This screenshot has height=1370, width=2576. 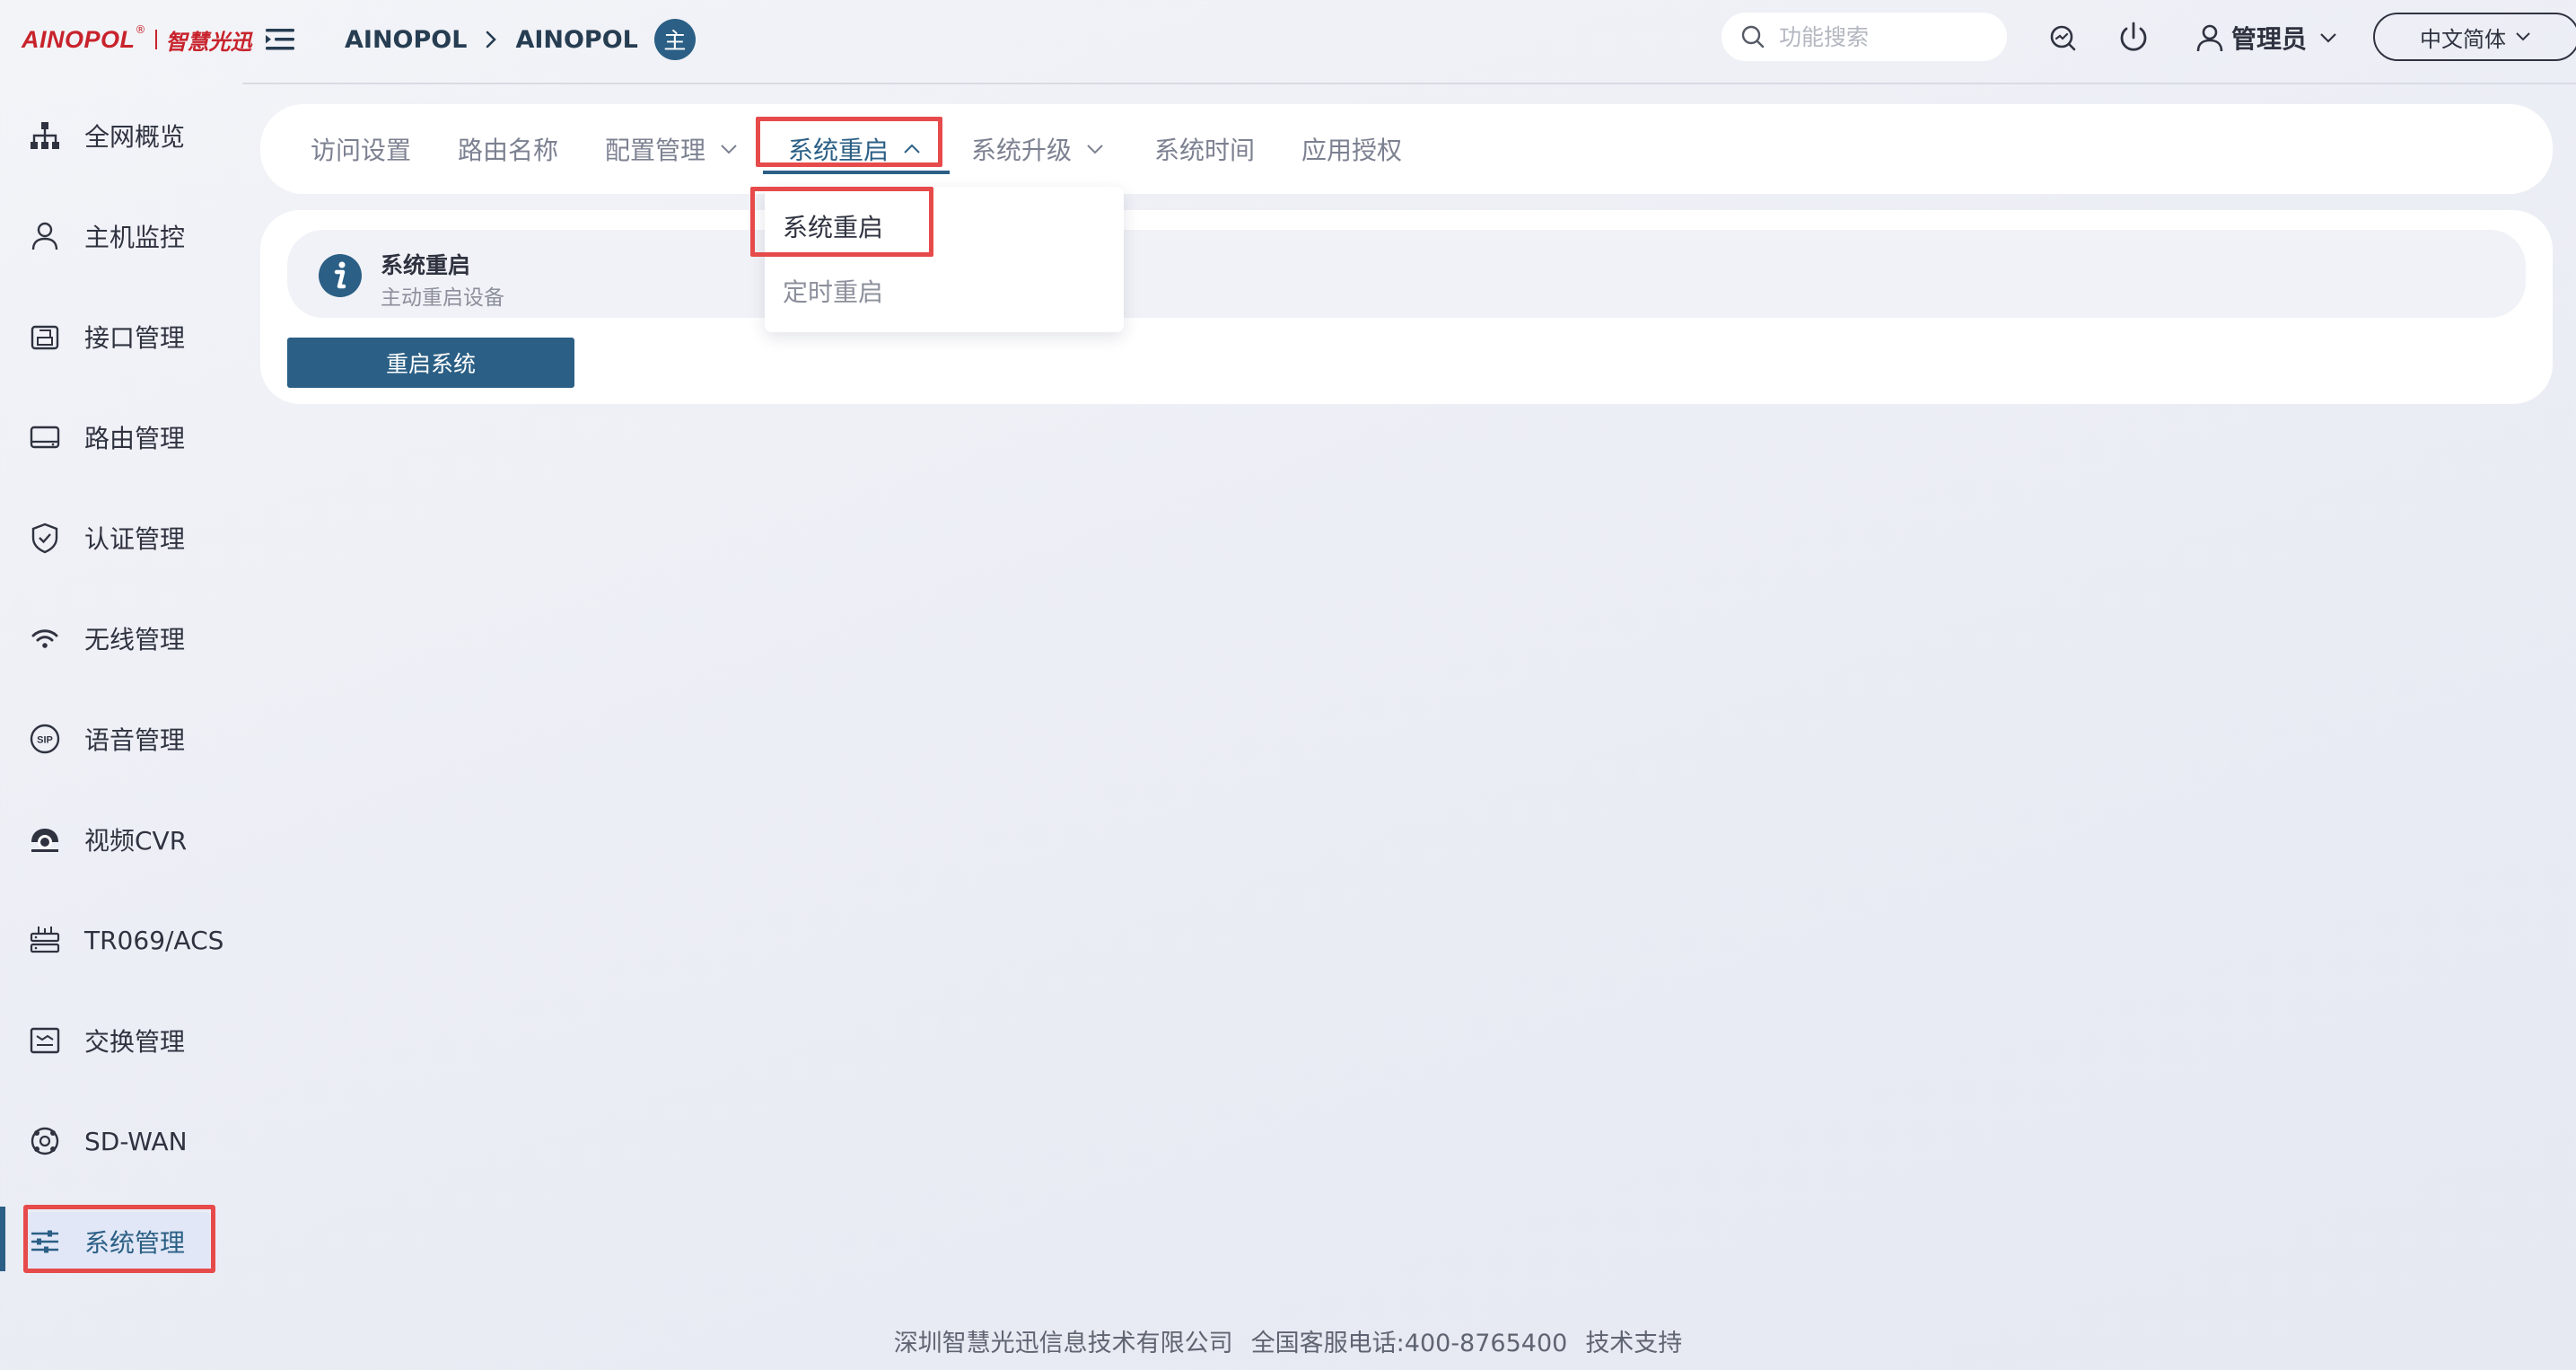 What do you see at coordinates (45, 940) in the screenshot?
I see `server-rack-icon` at bounding box center [45, 940].